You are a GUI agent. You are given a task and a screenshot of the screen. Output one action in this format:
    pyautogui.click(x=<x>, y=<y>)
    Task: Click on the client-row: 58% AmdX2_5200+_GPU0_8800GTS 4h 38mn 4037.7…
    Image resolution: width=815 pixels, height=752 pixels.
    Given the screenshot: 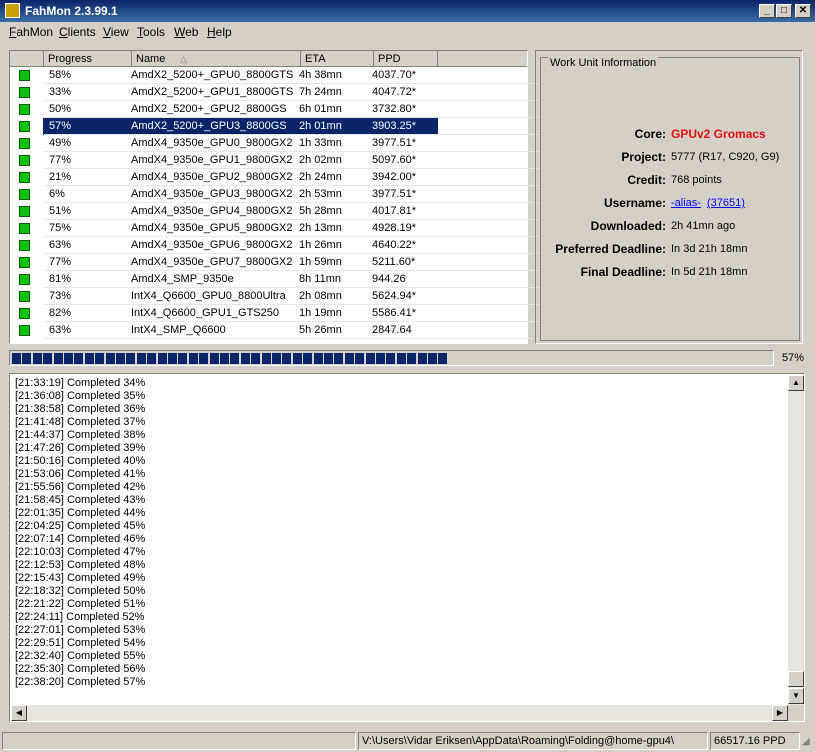 What is the action you would take?
    pyautogui.click(x=268, y=75)
    